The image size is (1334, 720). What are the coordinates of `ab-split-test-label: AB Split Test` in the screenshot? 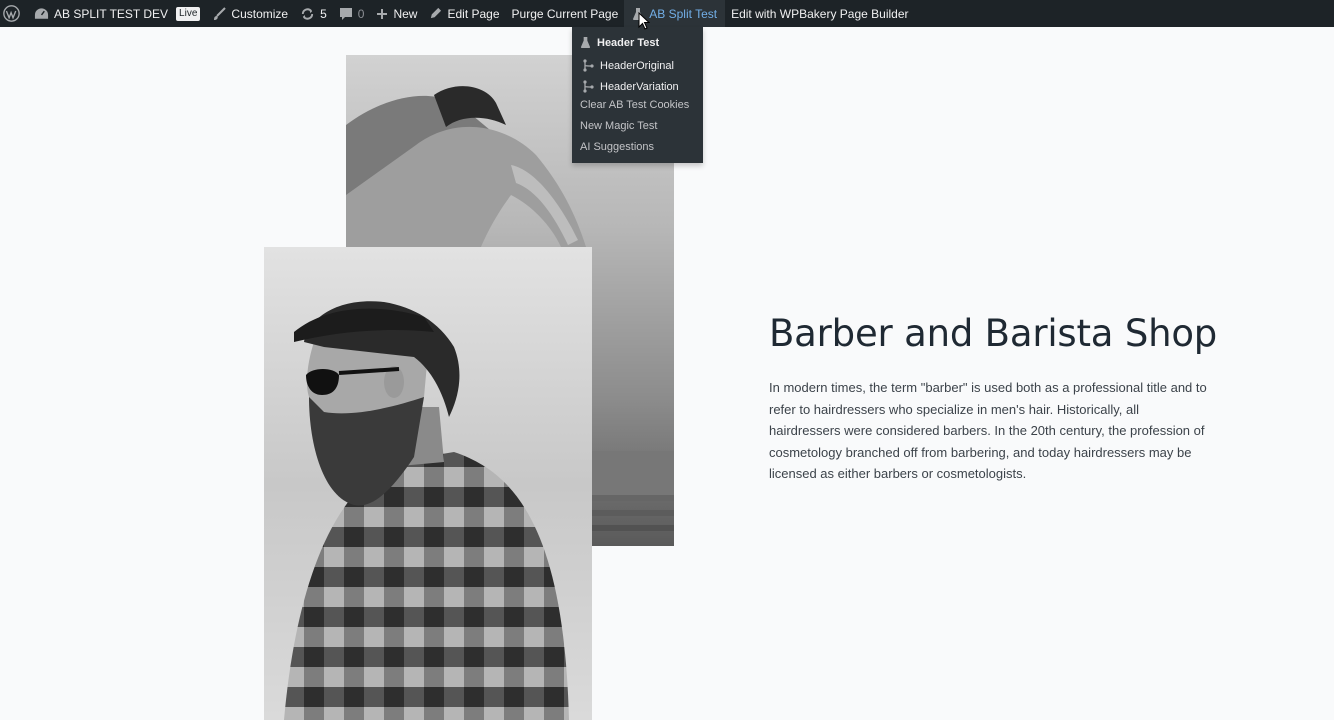 It's located at (683, 13).